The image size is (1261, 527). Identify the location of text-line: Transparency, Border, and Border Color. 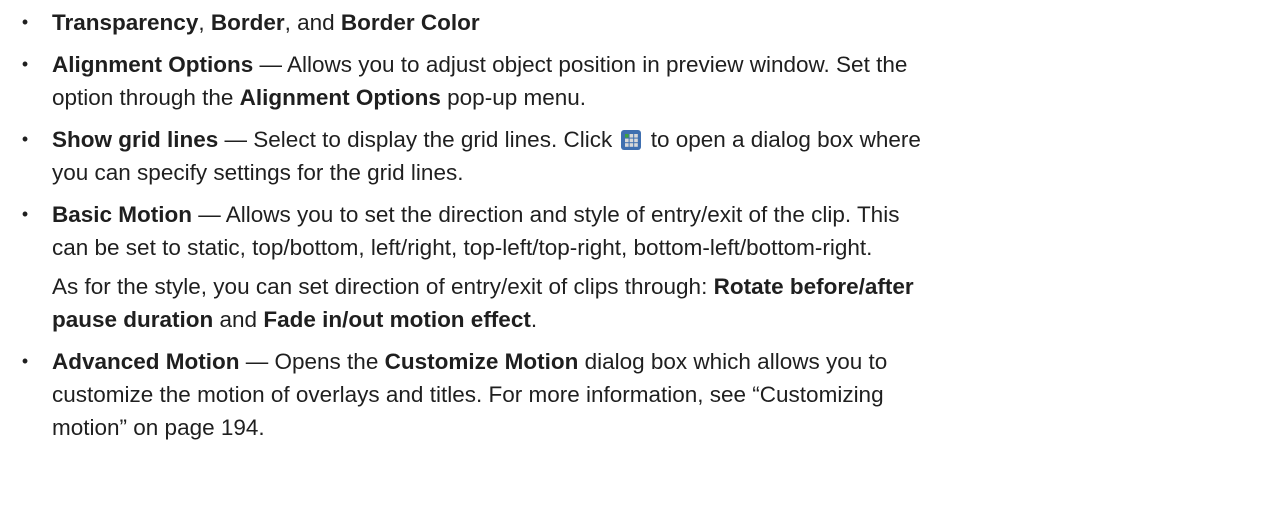
(649, 22).